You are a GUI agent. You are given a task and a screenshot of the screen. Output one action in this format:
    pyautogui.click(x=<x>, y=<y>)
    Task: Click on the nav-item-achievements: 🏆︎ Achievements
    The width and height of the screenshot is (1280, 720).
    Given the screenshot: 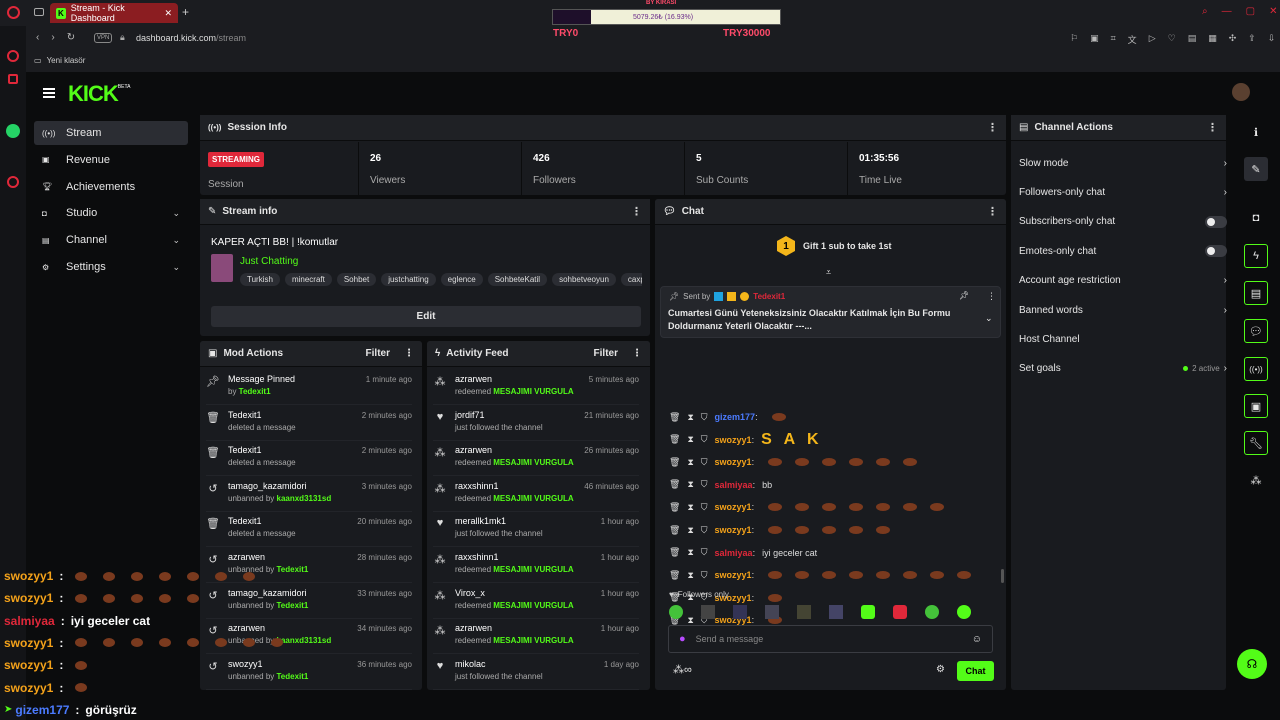 What is the action you would take?
    pyautogui.click(x=111, y=187)
    